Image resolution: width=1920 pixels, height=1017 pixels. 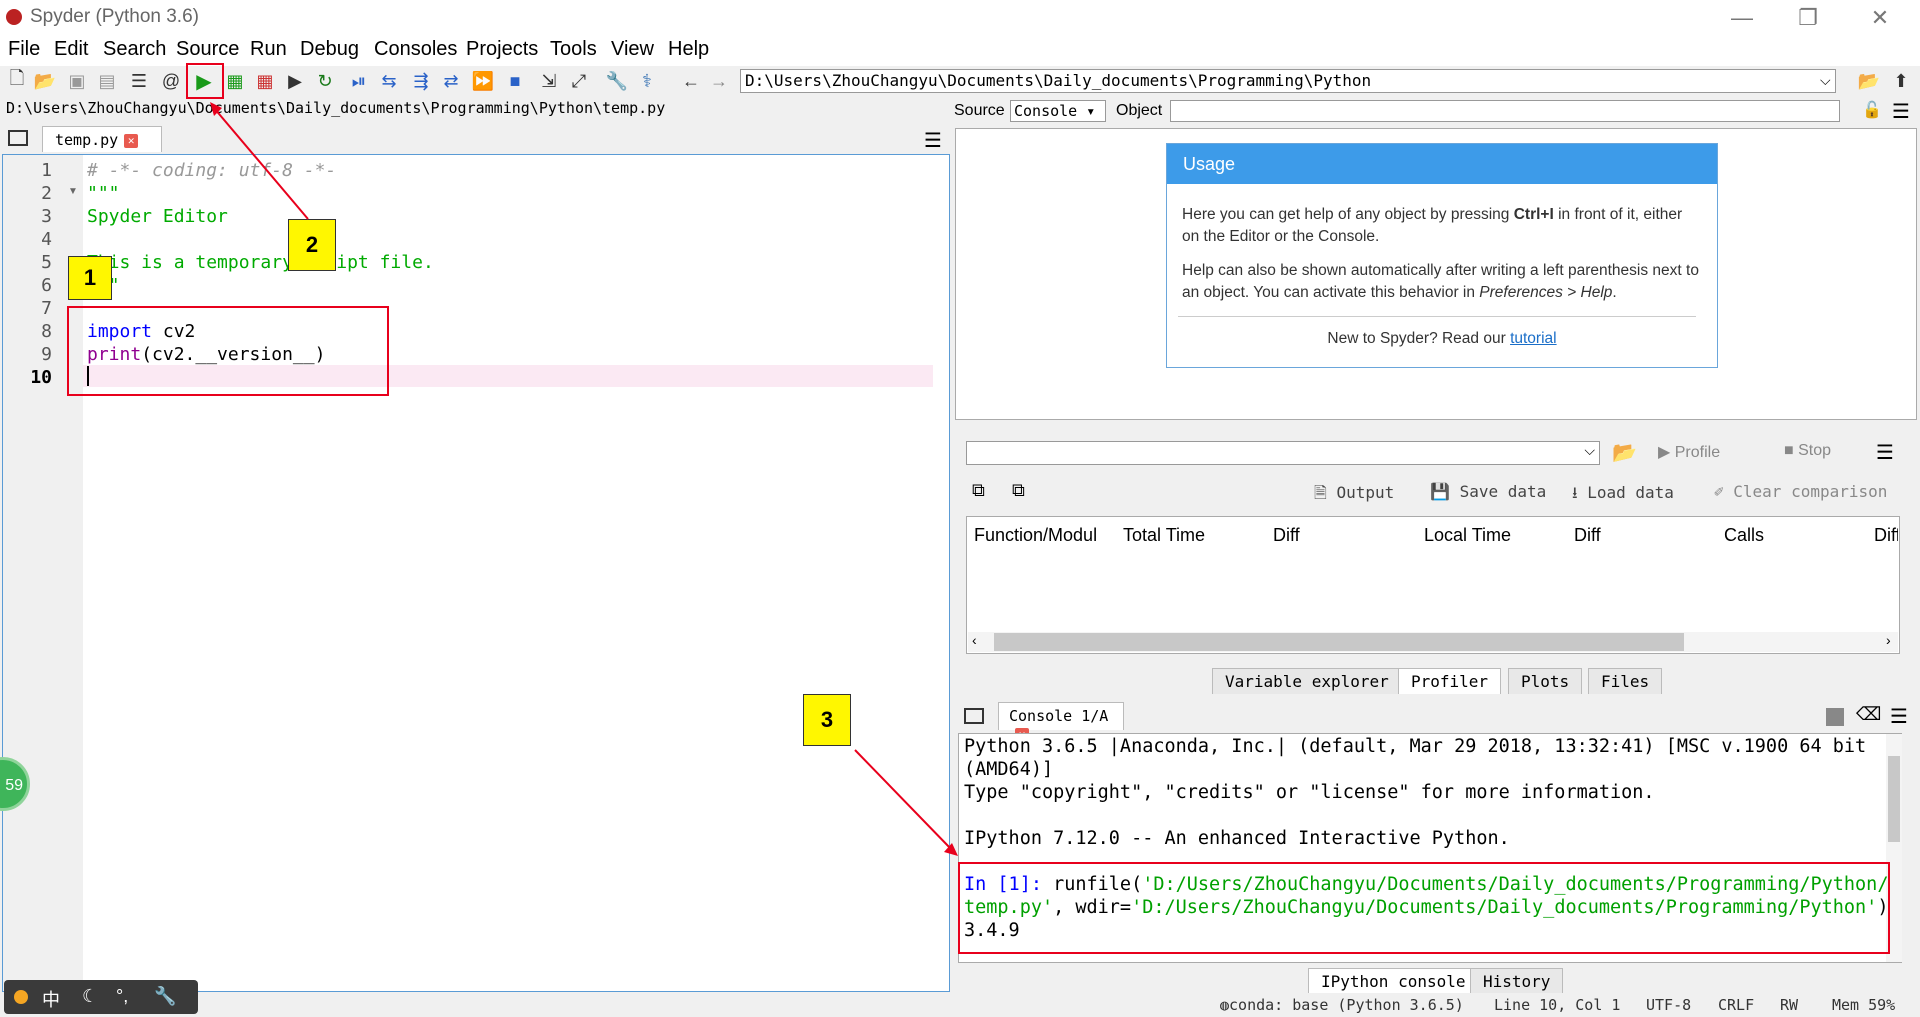 What do you see at coordinates (1624, 452) in the screenshot?
I see `profiler-browse-icon: 📂` at bounding box center [1624, 452].